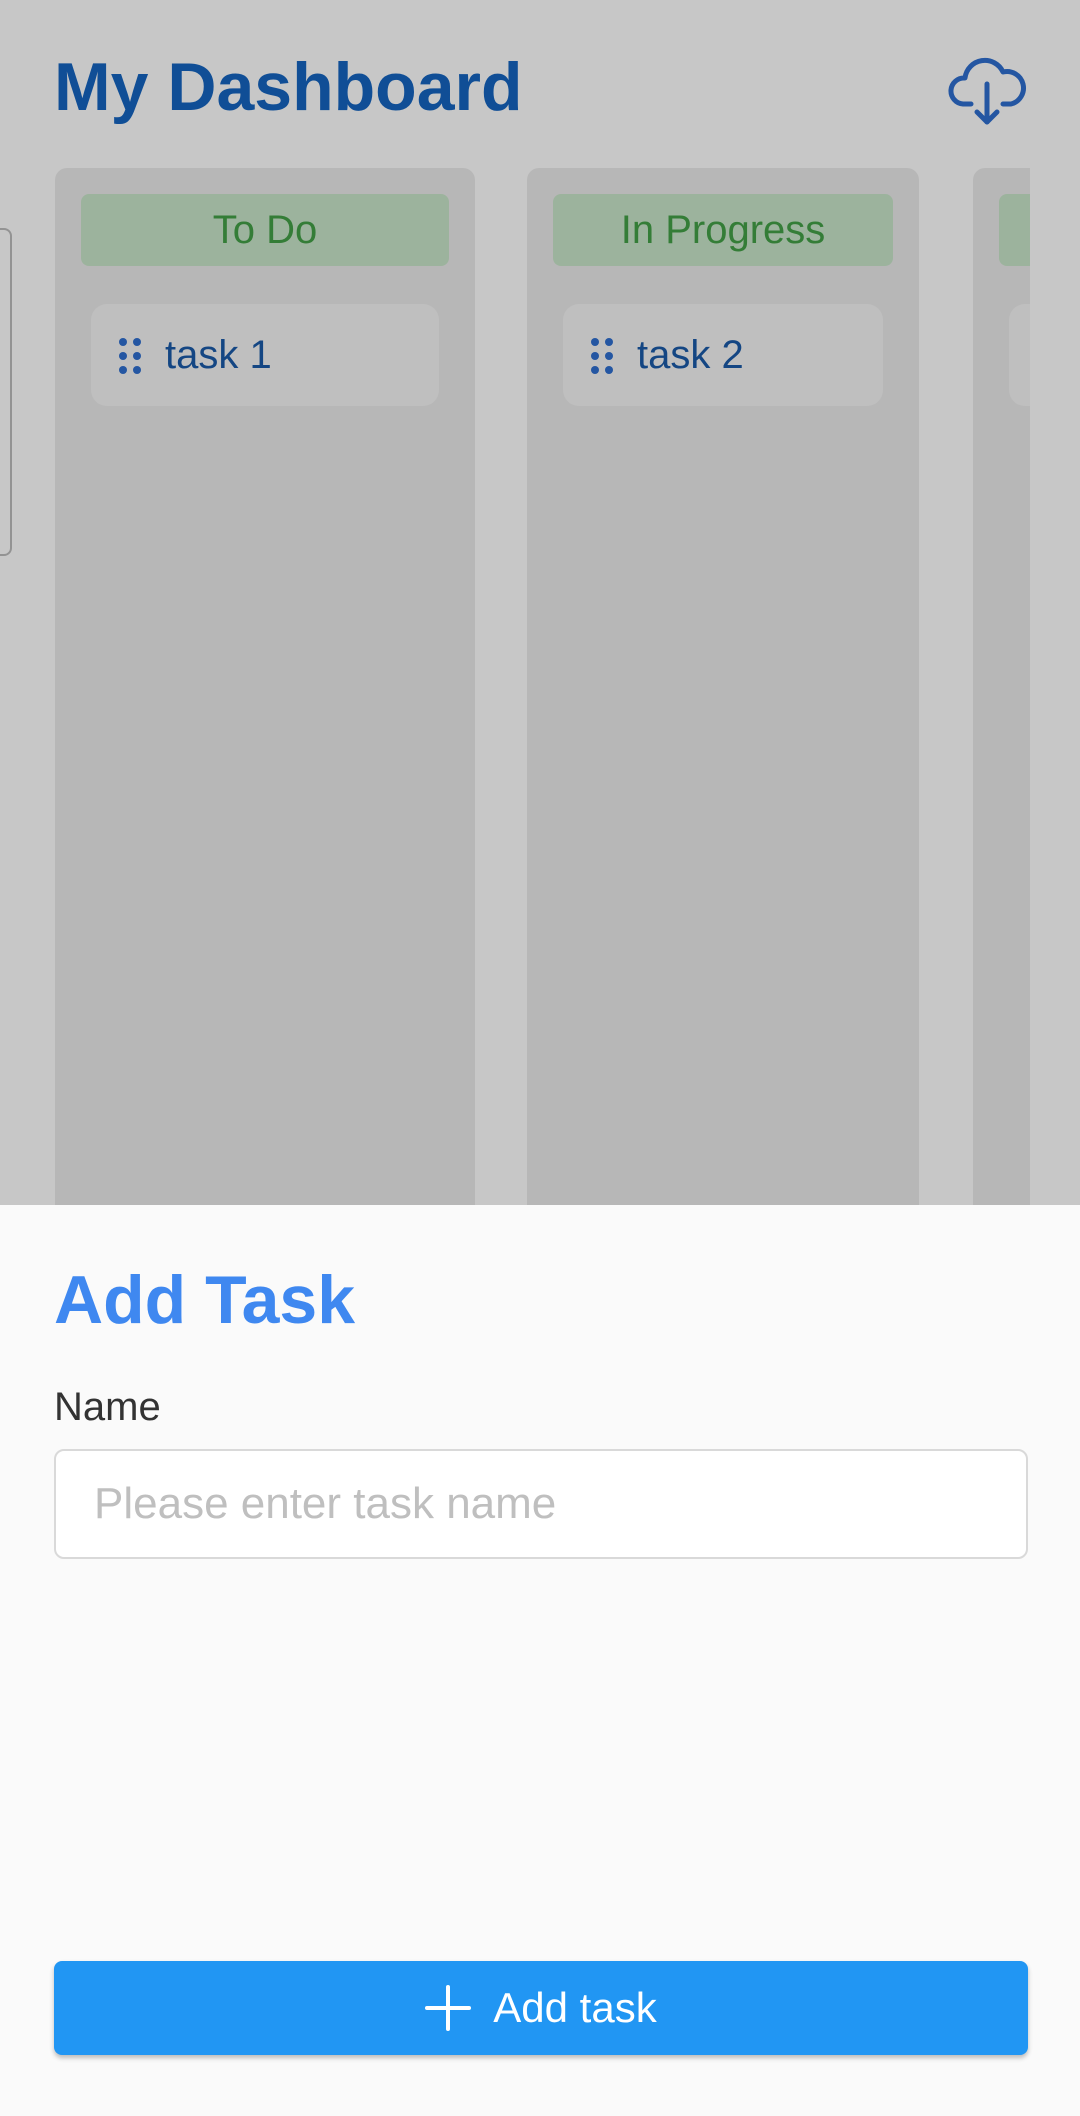 This screenshot has height=2116, width=1080. I want to click on sheet-title: Add Task, so click(205, 1300).